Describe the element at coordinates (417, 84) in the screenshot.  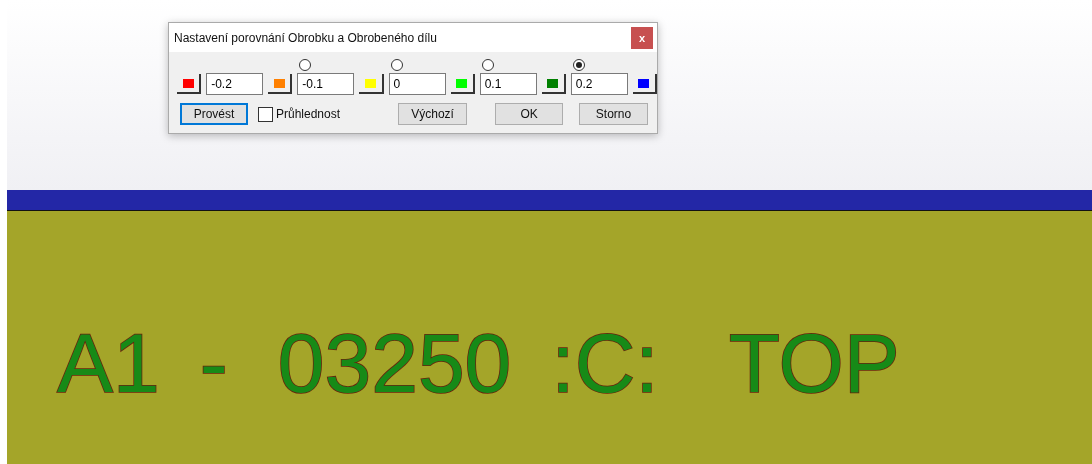
I see `threshold-field: 0` at that location.